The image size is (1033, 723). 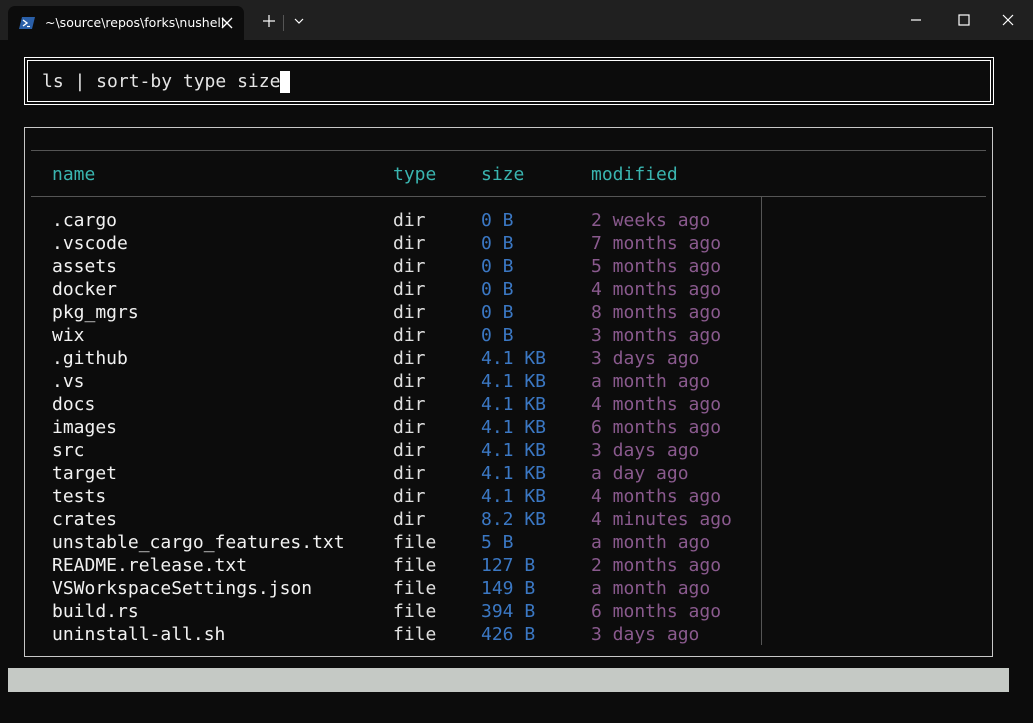 I want to click on command-text: ls | sort-by type size, so click(x=161, y=81).